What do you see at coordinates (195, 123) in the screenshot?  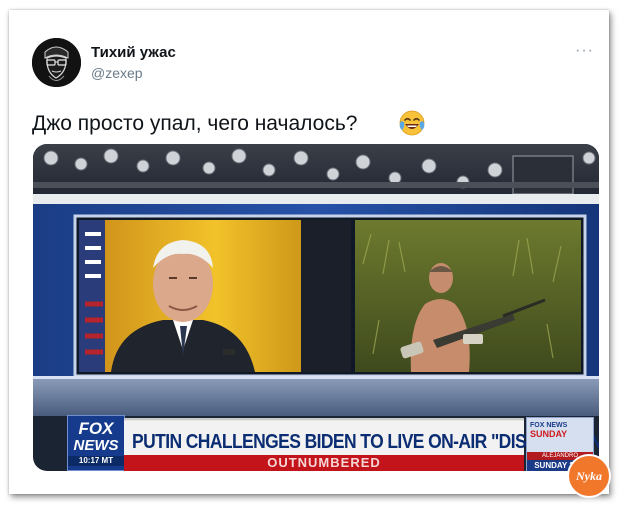 I see `tweet-text: Джо просто упал, чего началось?` at bounding box center [195, 123].